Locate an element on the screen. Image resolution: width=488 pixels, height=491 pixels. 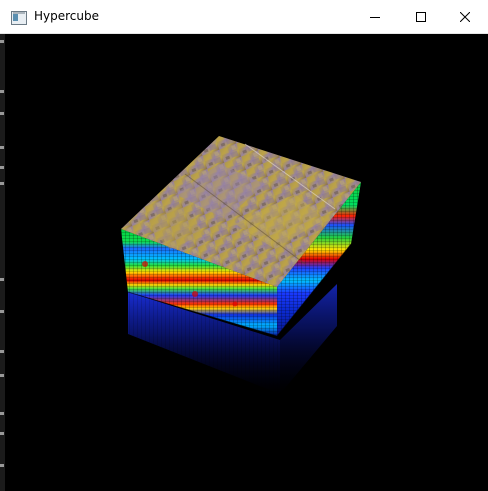
close-icon is located at coordinates (465, 17).